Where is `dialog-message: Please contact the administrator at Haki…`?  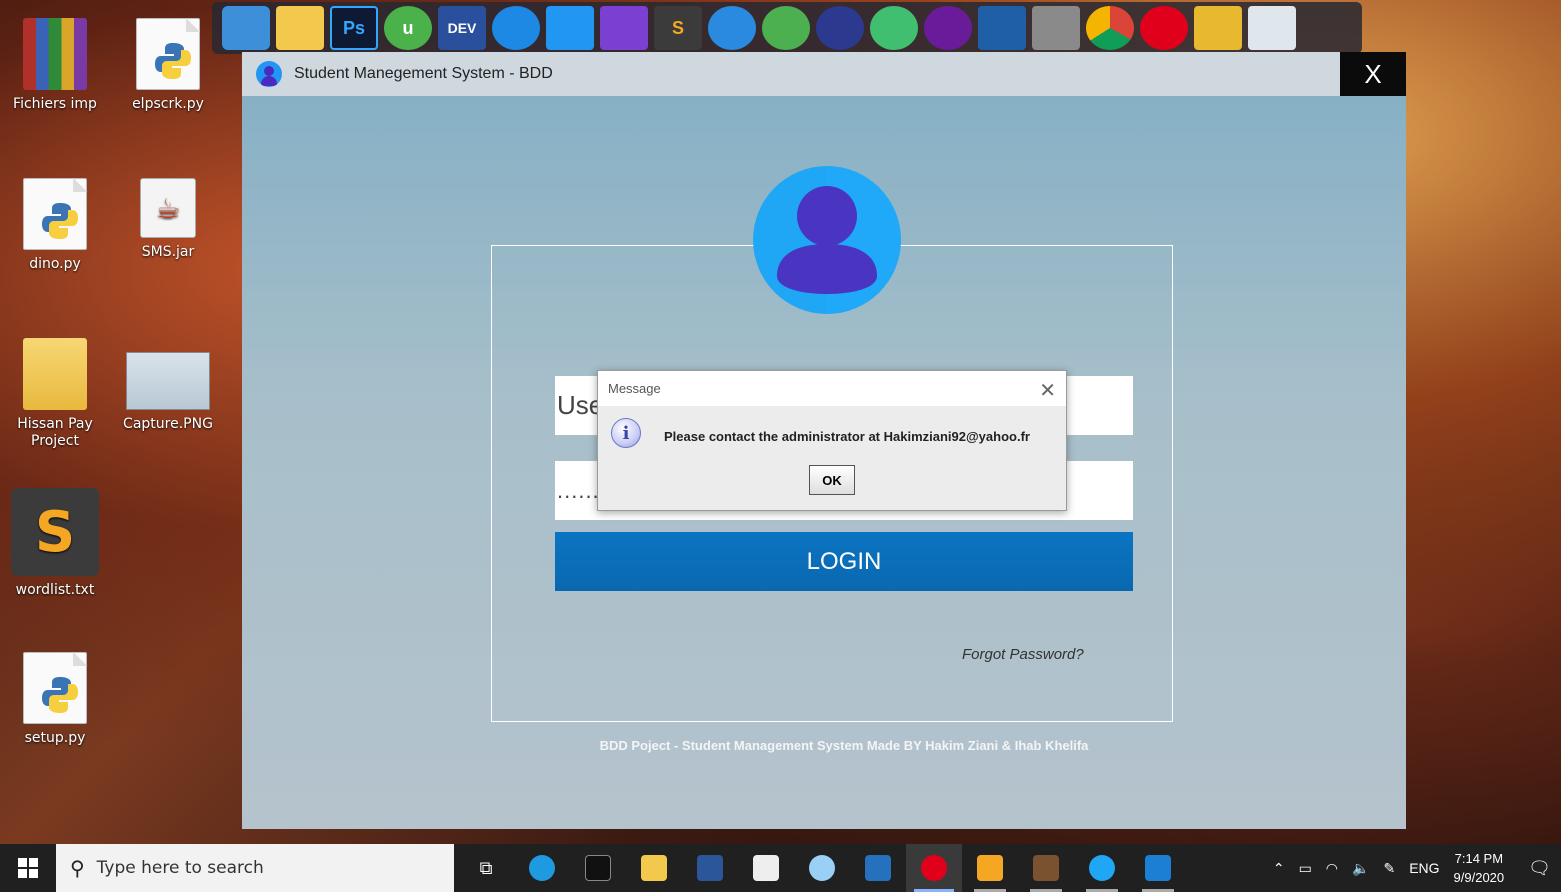
dialog-message: Please contact the administrator at Haki… is located at coordinates (847, 436).